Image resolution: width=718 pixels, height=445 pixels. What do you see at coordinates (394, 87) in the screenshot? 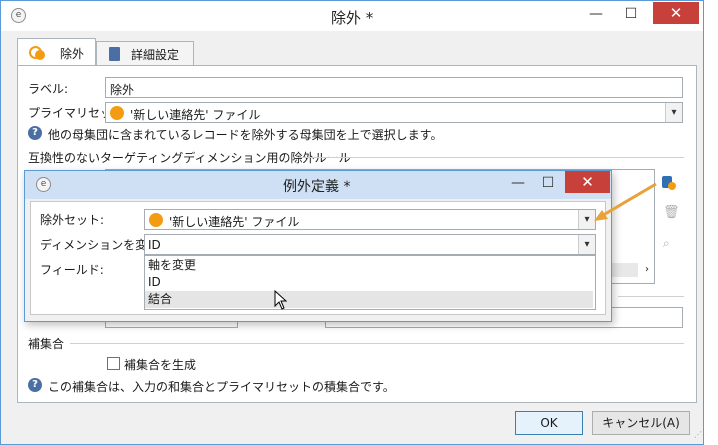
I see `label-input: 除外` at bounding box center [394, 87].